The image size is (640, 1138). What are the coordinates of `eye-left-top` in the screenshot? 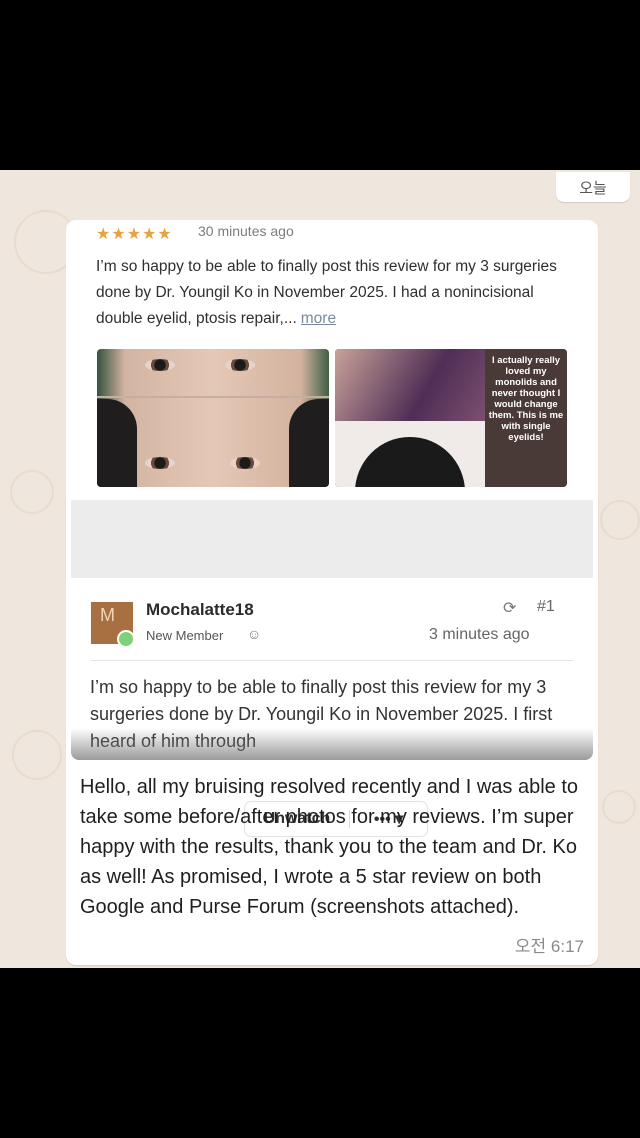 It's located at (160, 365).